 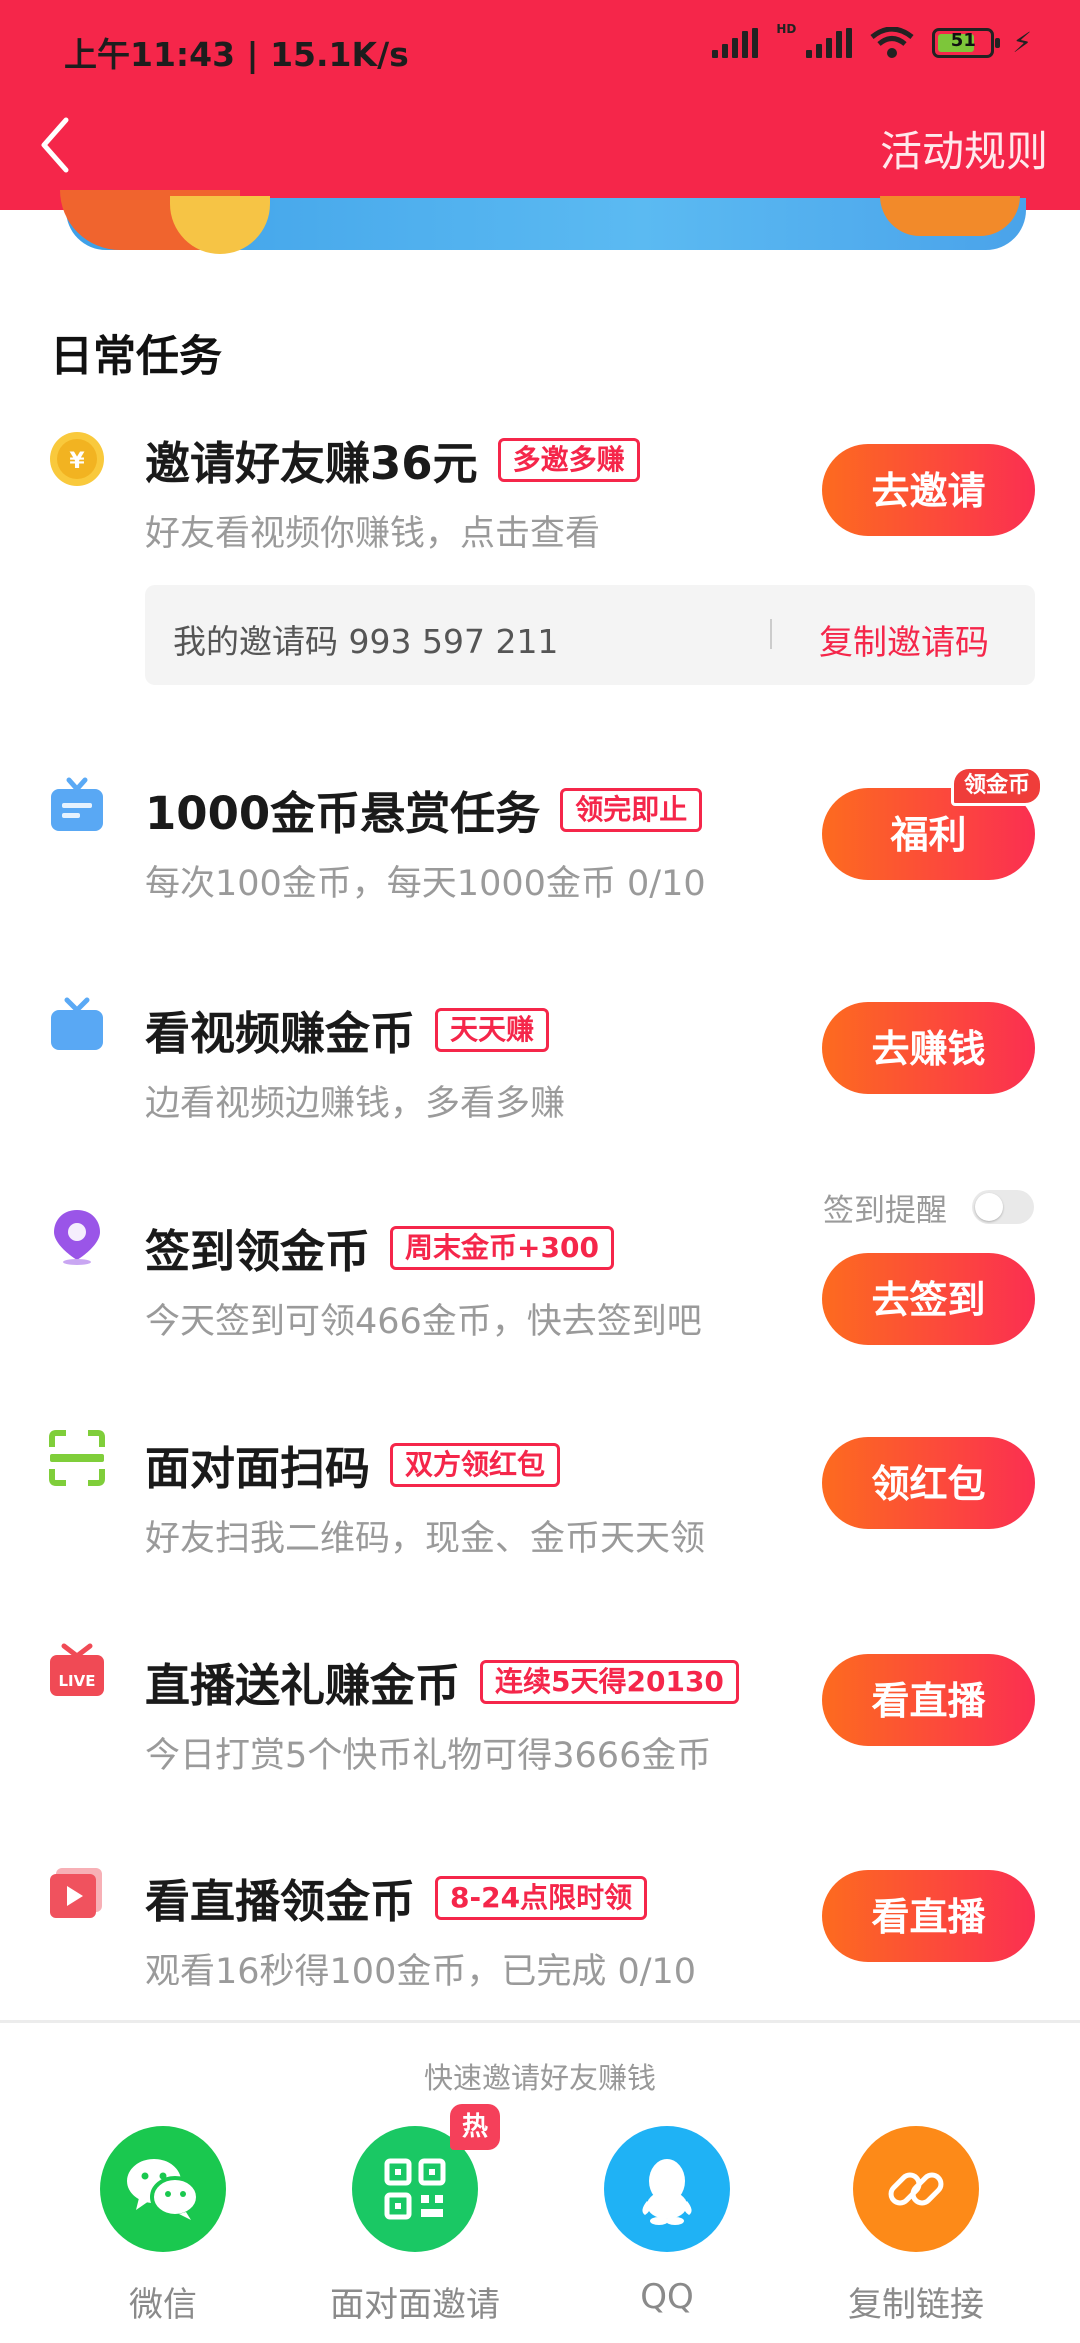 What do you see at coordinates (77, 1458) in the screenshot?
I see `scan-icon` at bounding box center [77, 1458].